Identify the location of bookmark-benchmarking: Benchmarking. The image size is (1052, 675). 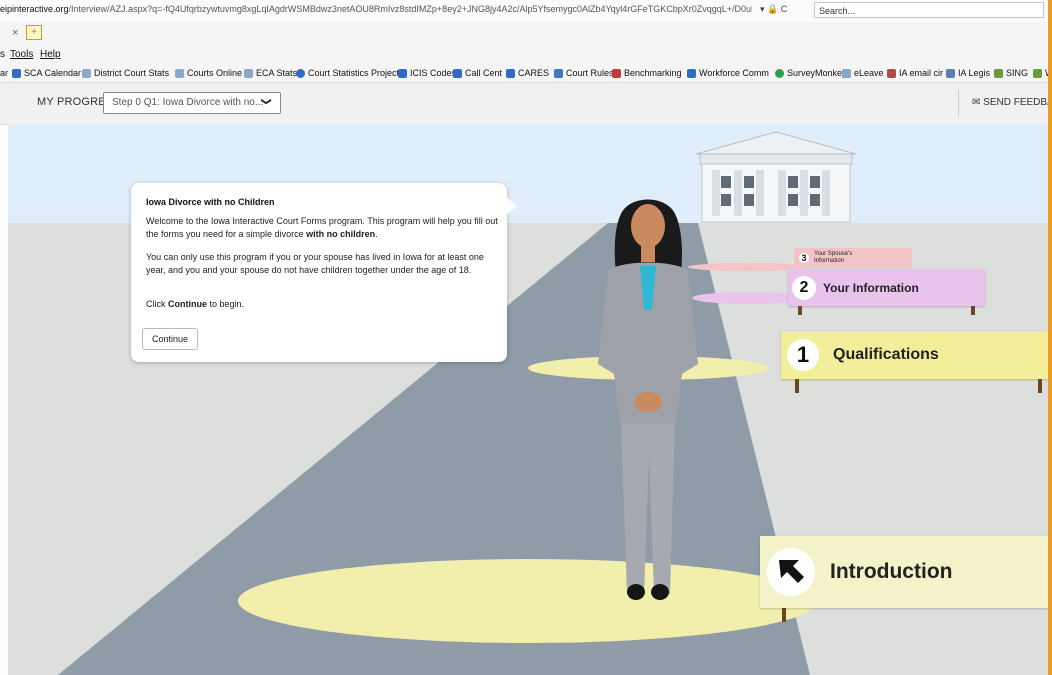
(647, 73).